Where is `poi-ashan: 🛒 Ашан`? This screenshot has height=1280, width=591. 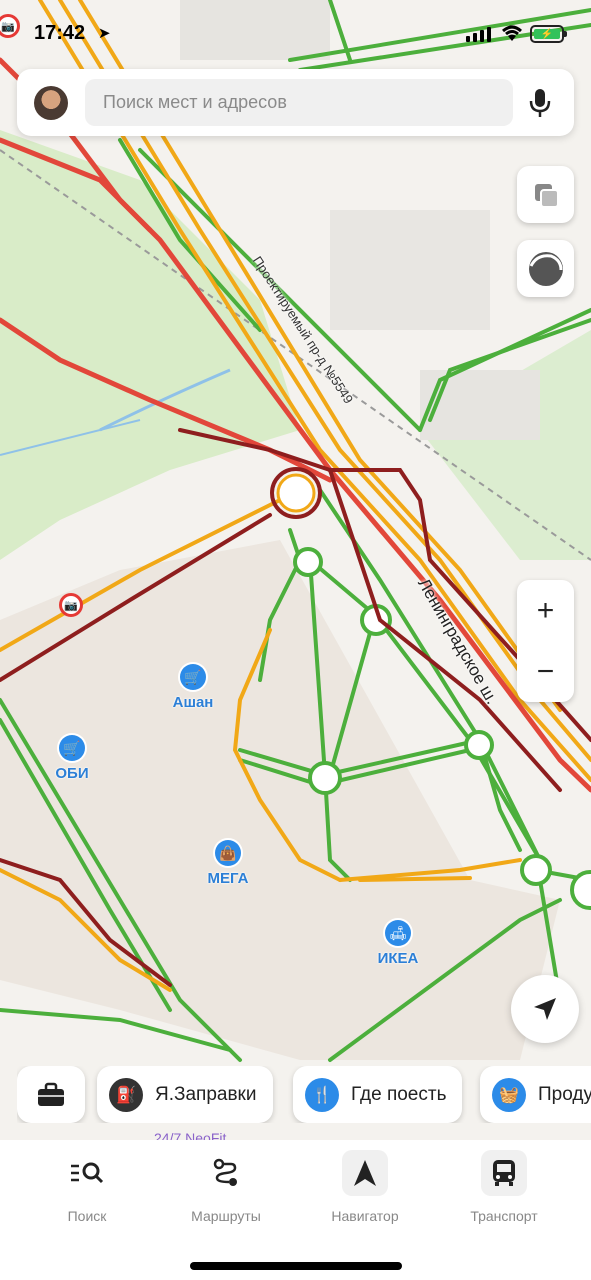 poi-ashan: 🛒 Ашан is located at coordinates (193, 687).